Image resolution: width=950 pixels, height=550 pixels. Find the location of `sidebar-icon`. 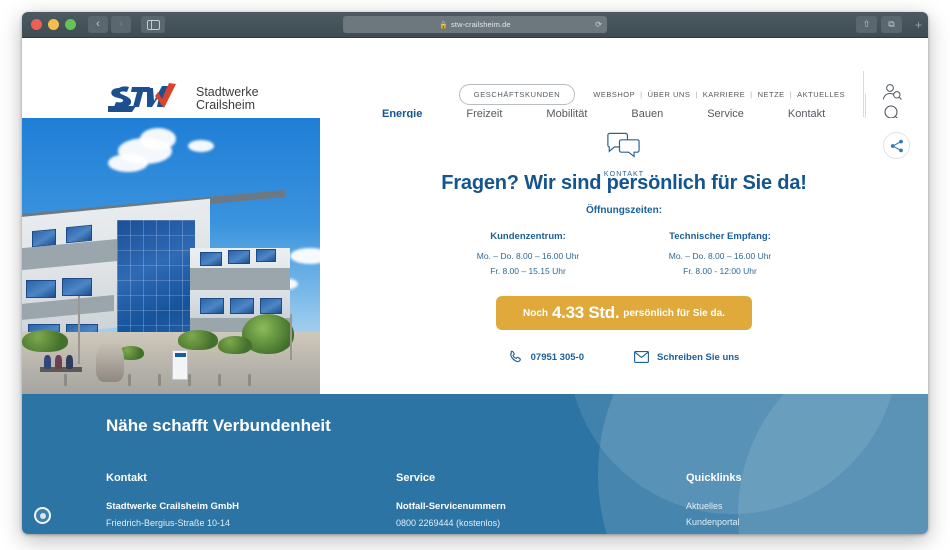

sidebar-icon is located at coordinates (153, 24).